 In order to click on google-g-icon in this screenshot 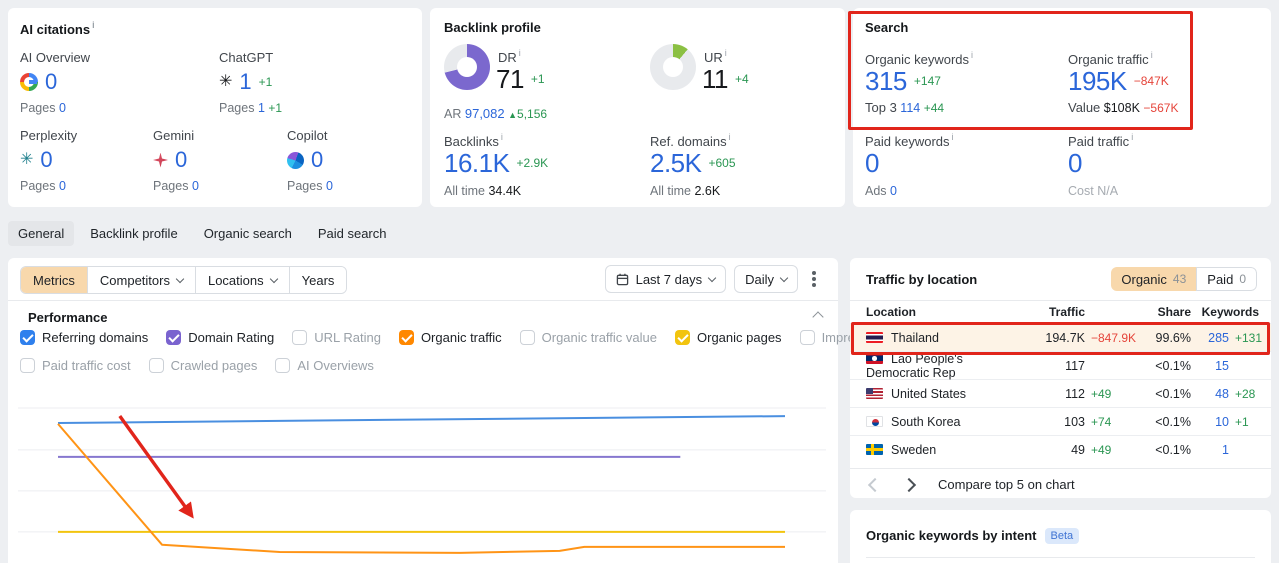, I will do `click(29, 82)`.